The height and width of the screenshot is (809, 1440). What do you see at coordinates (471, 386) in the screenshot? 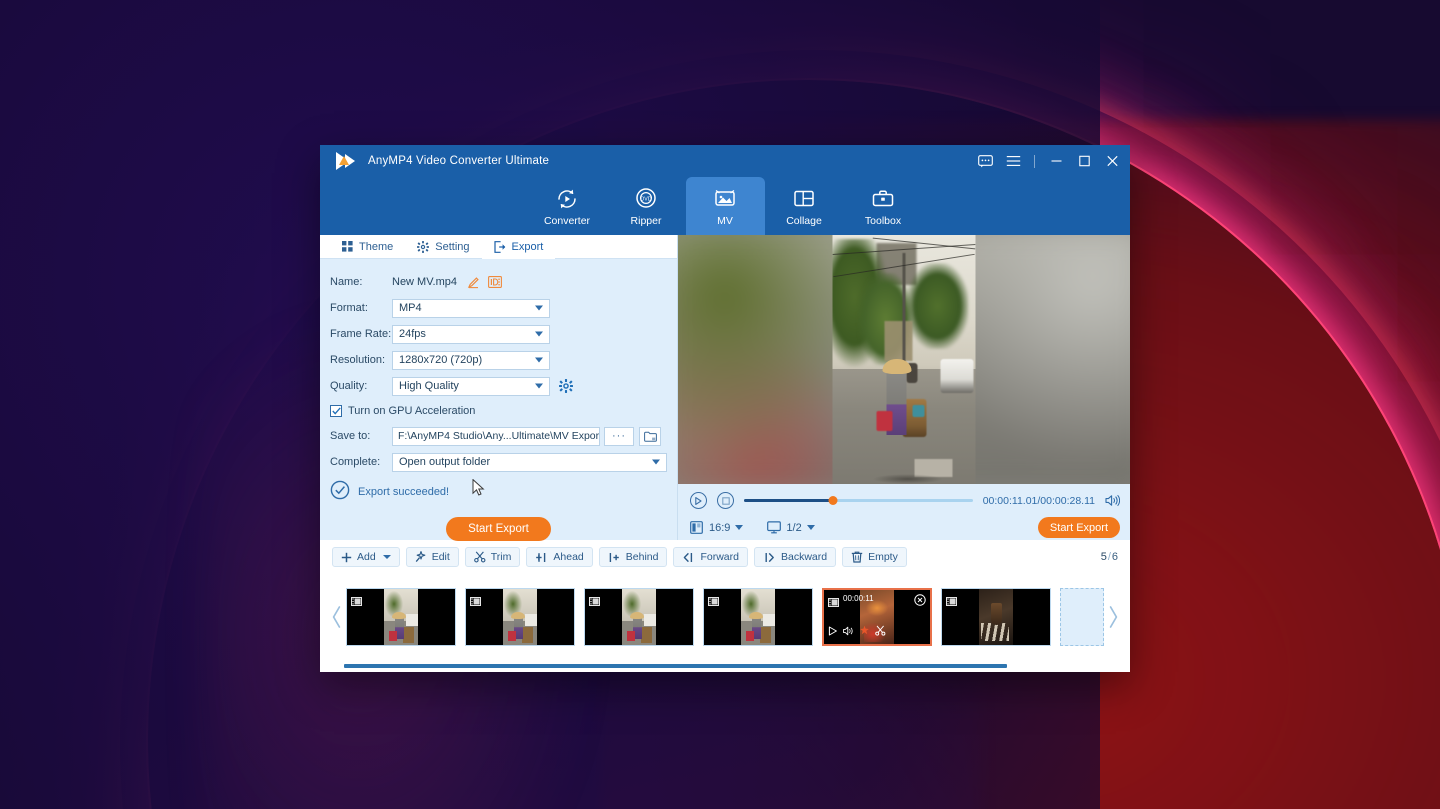
I see `quality-select: High Quality` at bounding box center [471, 386].